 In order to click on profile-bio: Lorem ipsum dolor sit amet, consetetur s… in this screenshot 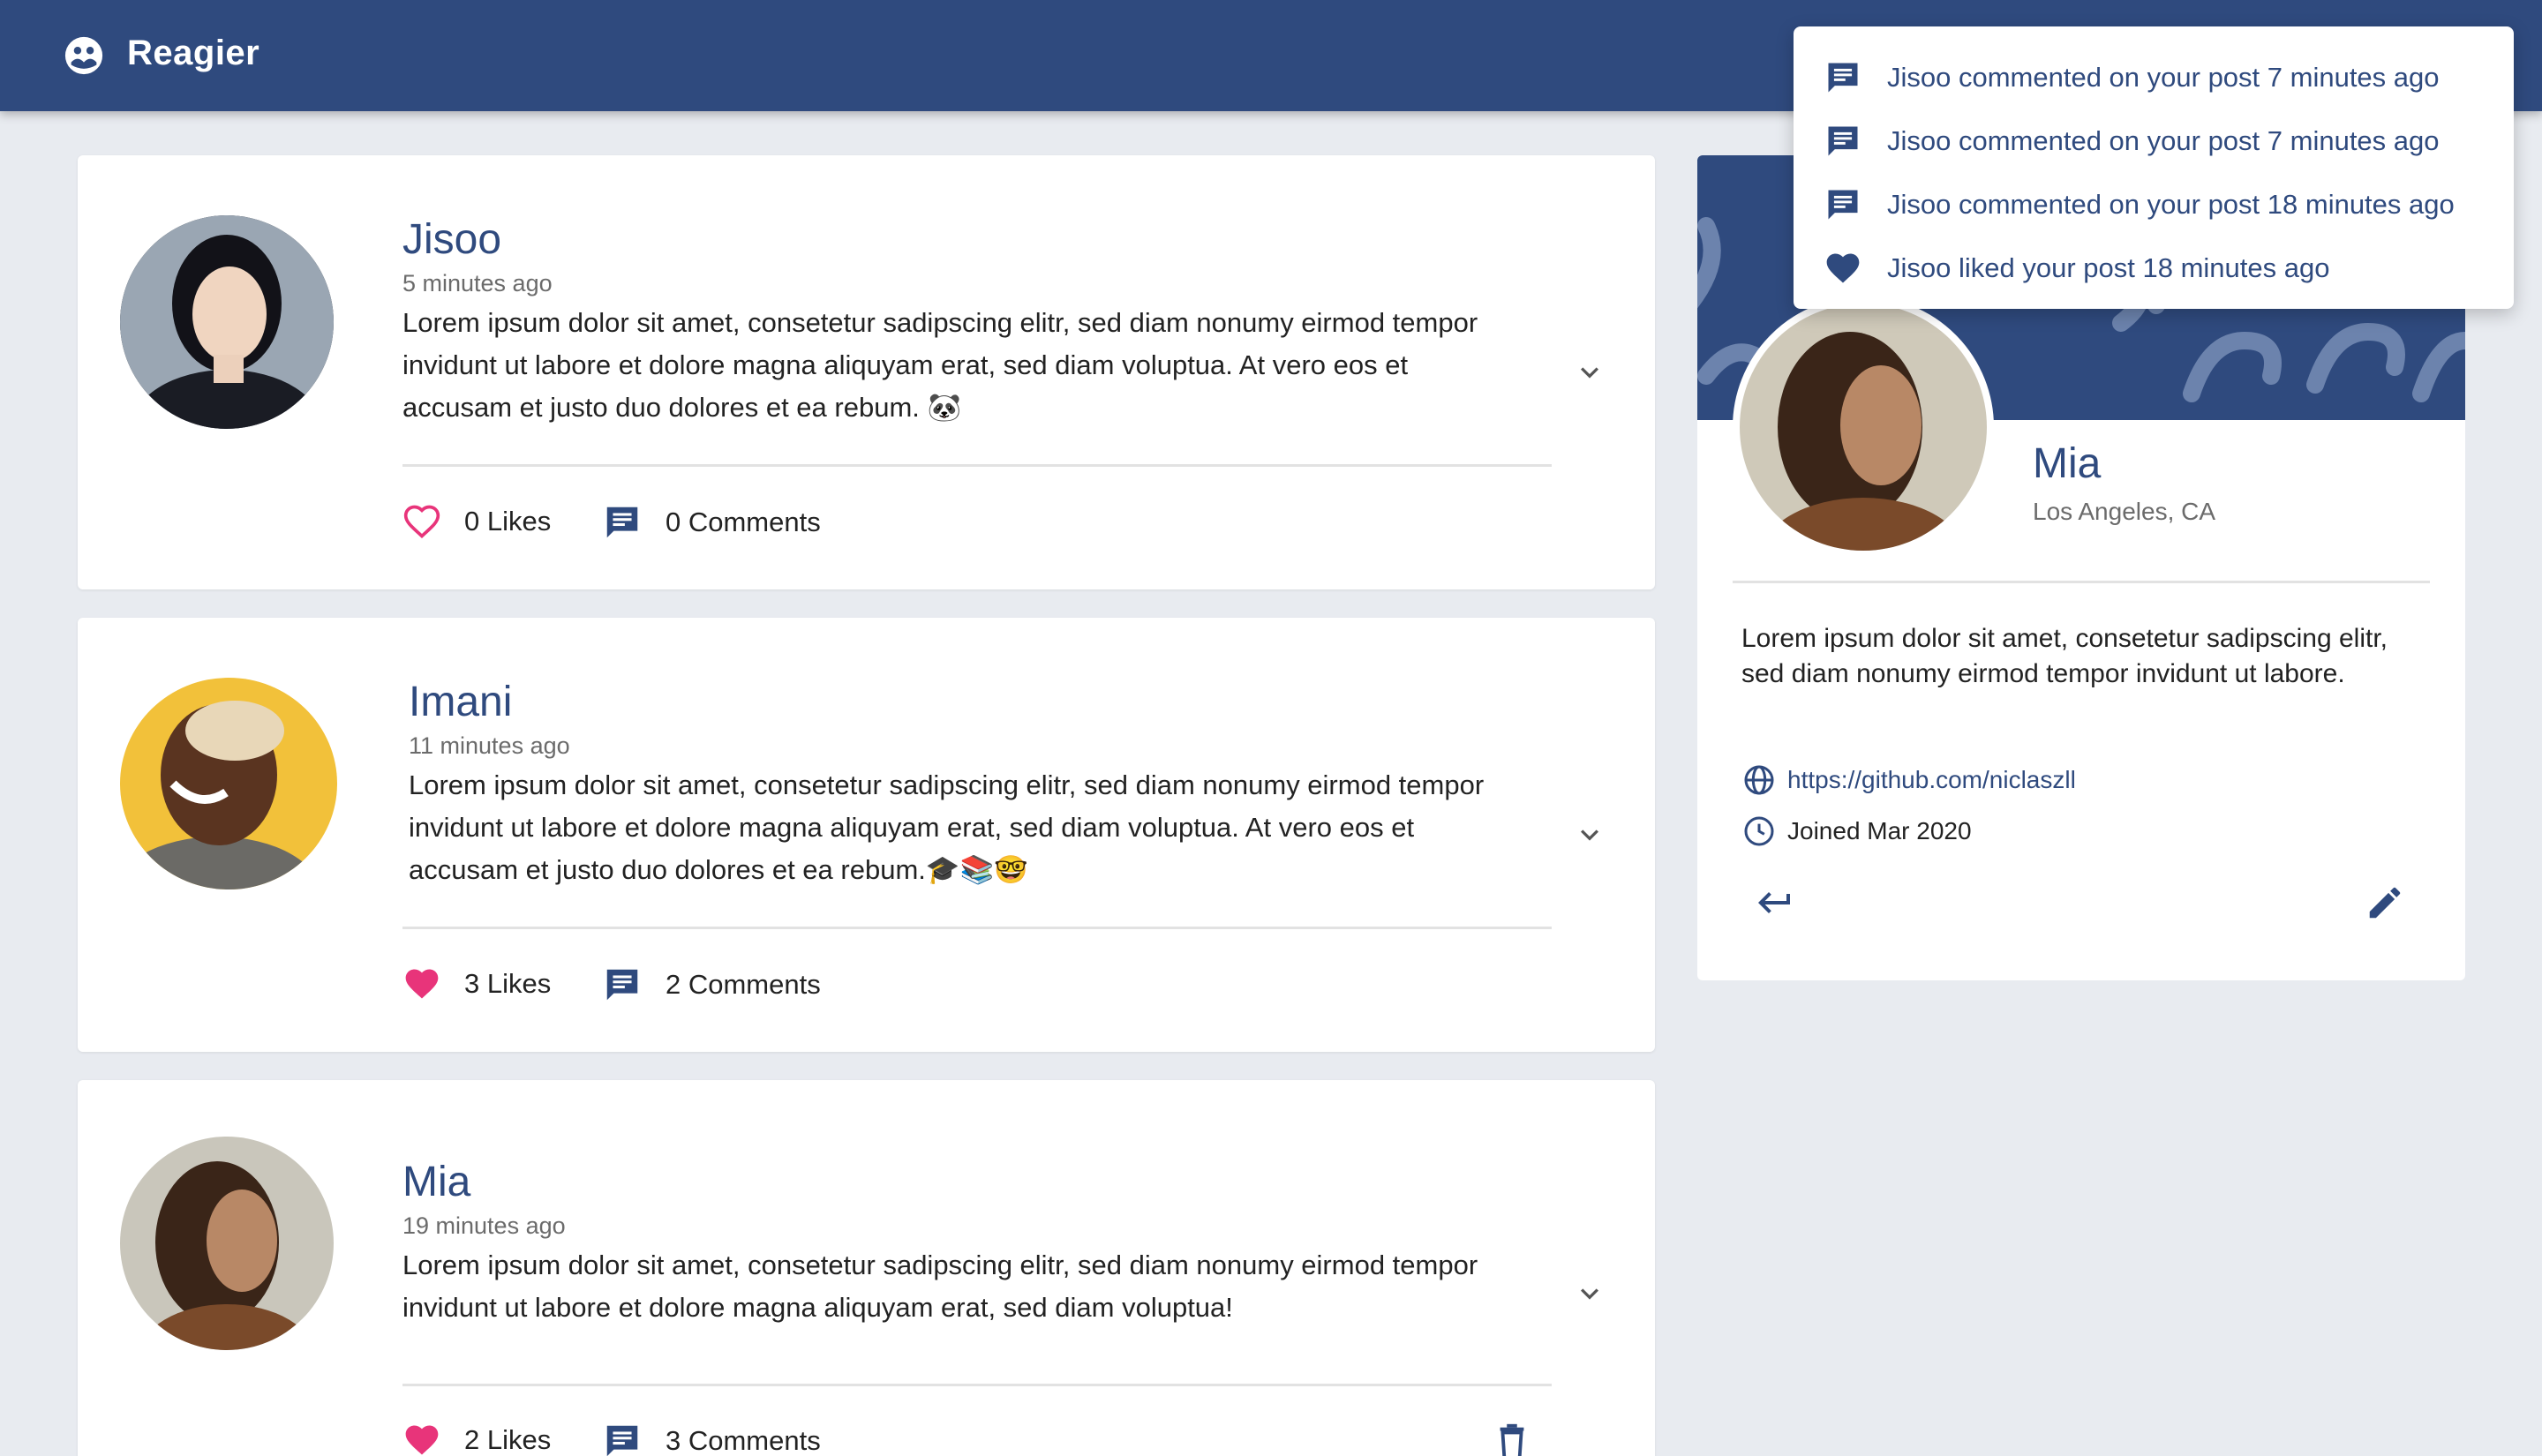, I will do `click(2064, 656)`.